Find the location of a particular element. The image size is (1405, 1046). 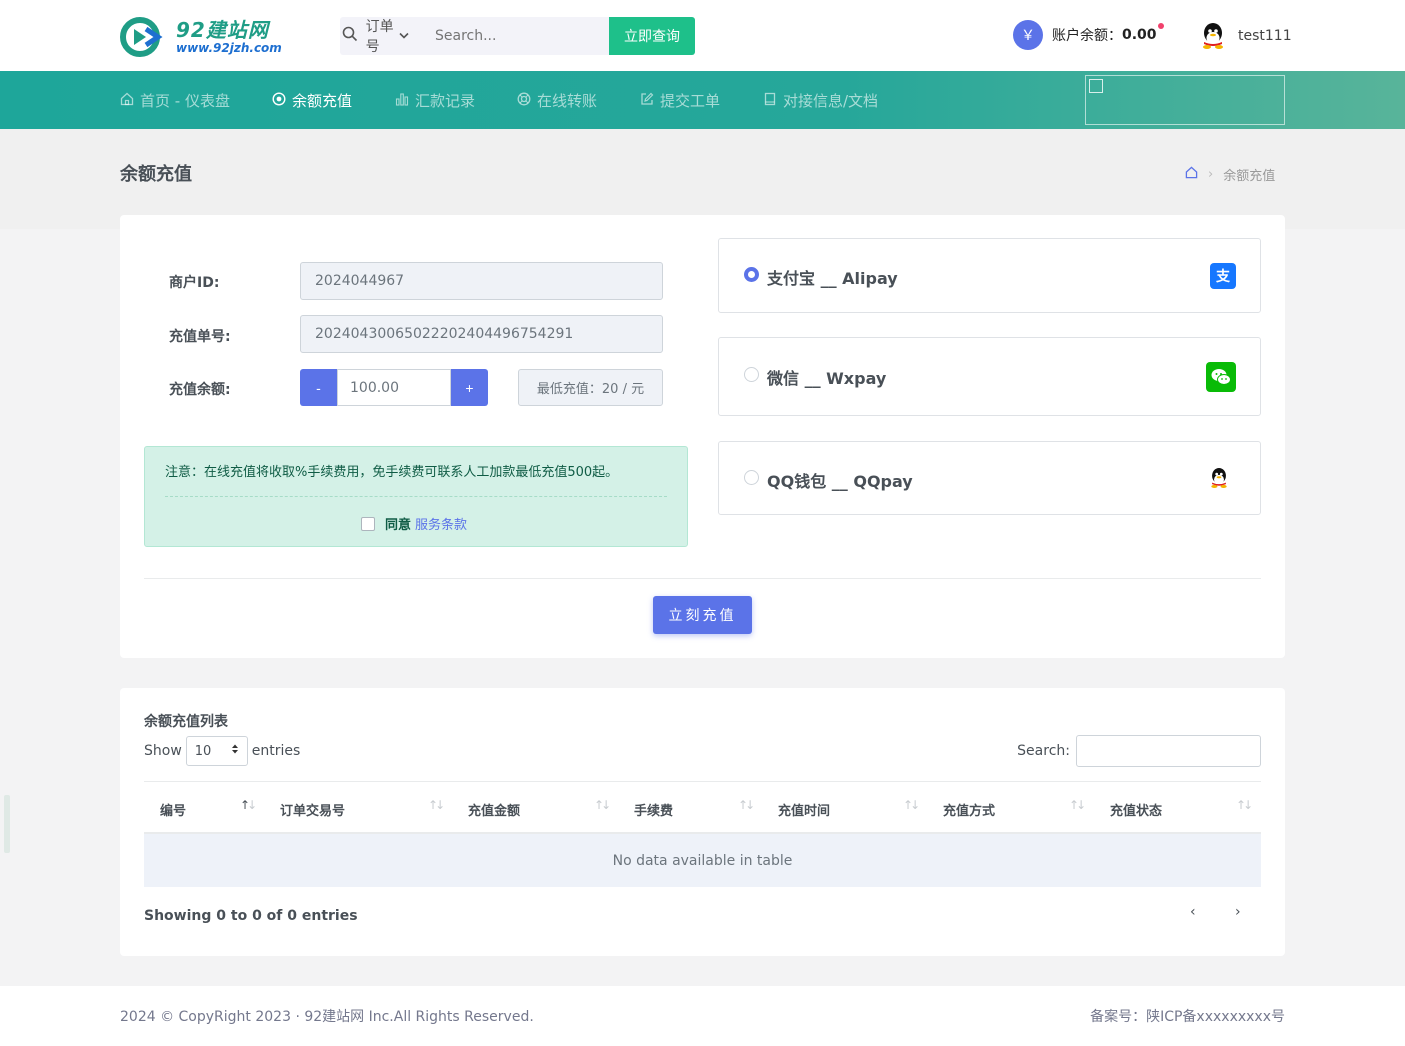

nav-widget-box is located at coordinates (1185, 100).